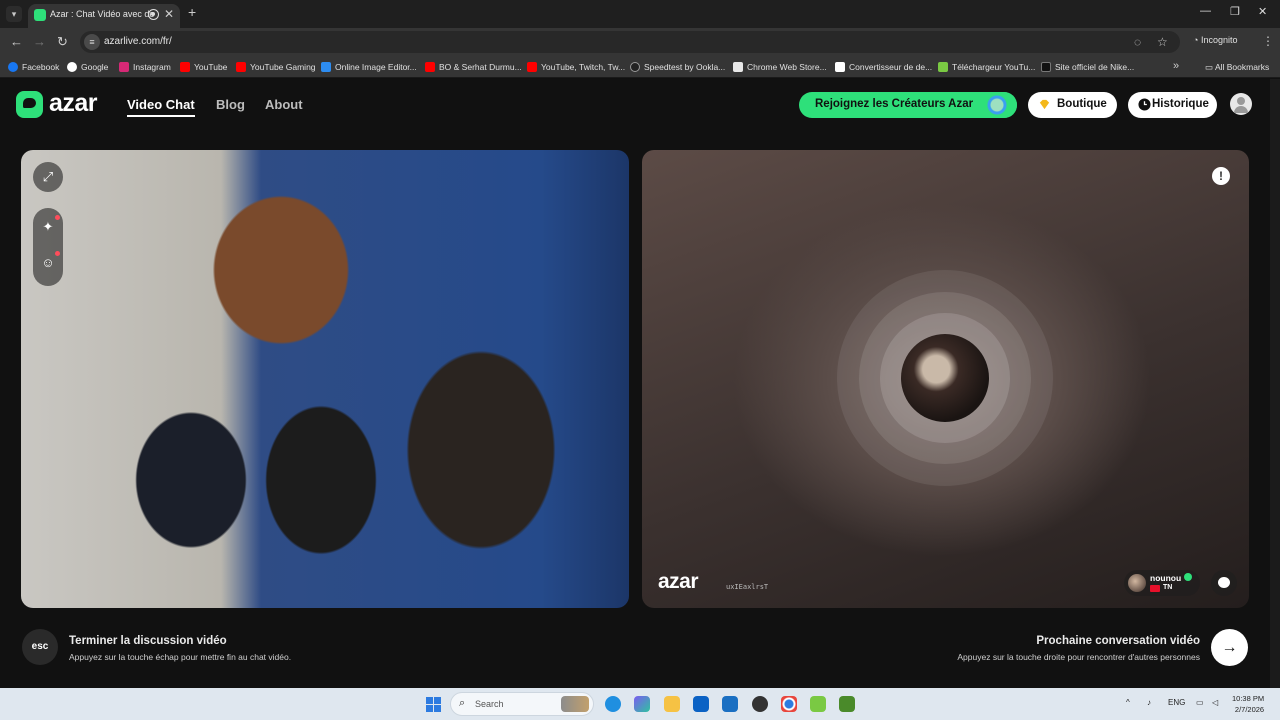 Image resolution: width=1280 pixels, height=720 pixels. Describe the element at coordinates (1162, 42) in the screenshot. I see `bookmark-star-icon: ☆` at that location.